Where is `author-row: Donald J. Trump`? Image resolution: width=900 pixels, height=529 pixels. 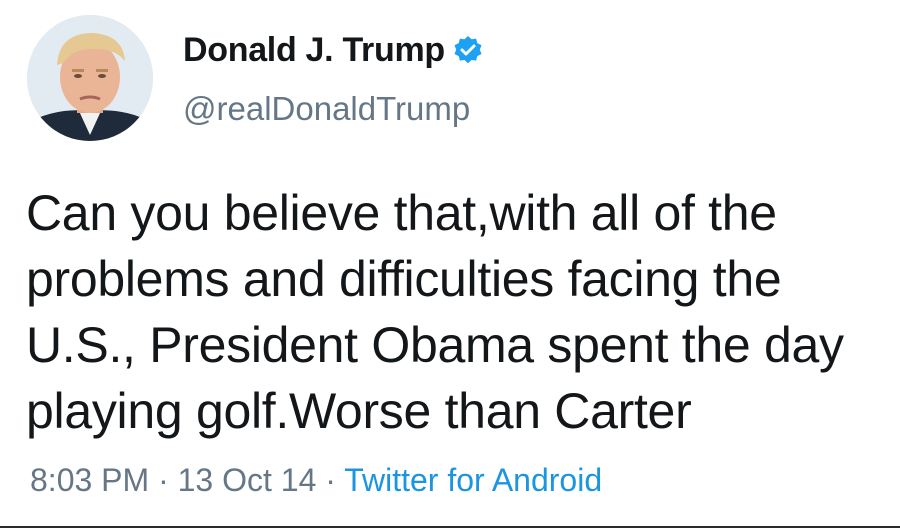 author-row: Donald J. Trump is located at coordinates (333, 50).